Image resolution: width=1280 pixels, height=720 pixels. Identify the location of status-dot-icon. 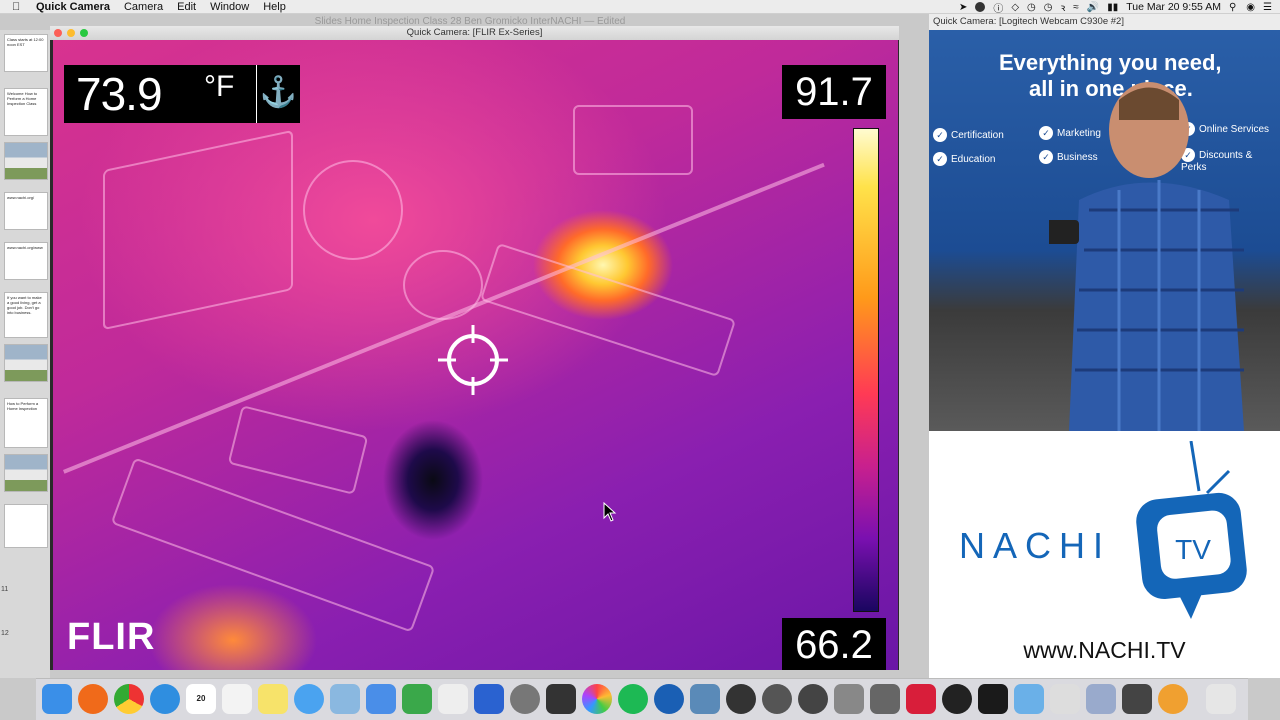
(980, 7).